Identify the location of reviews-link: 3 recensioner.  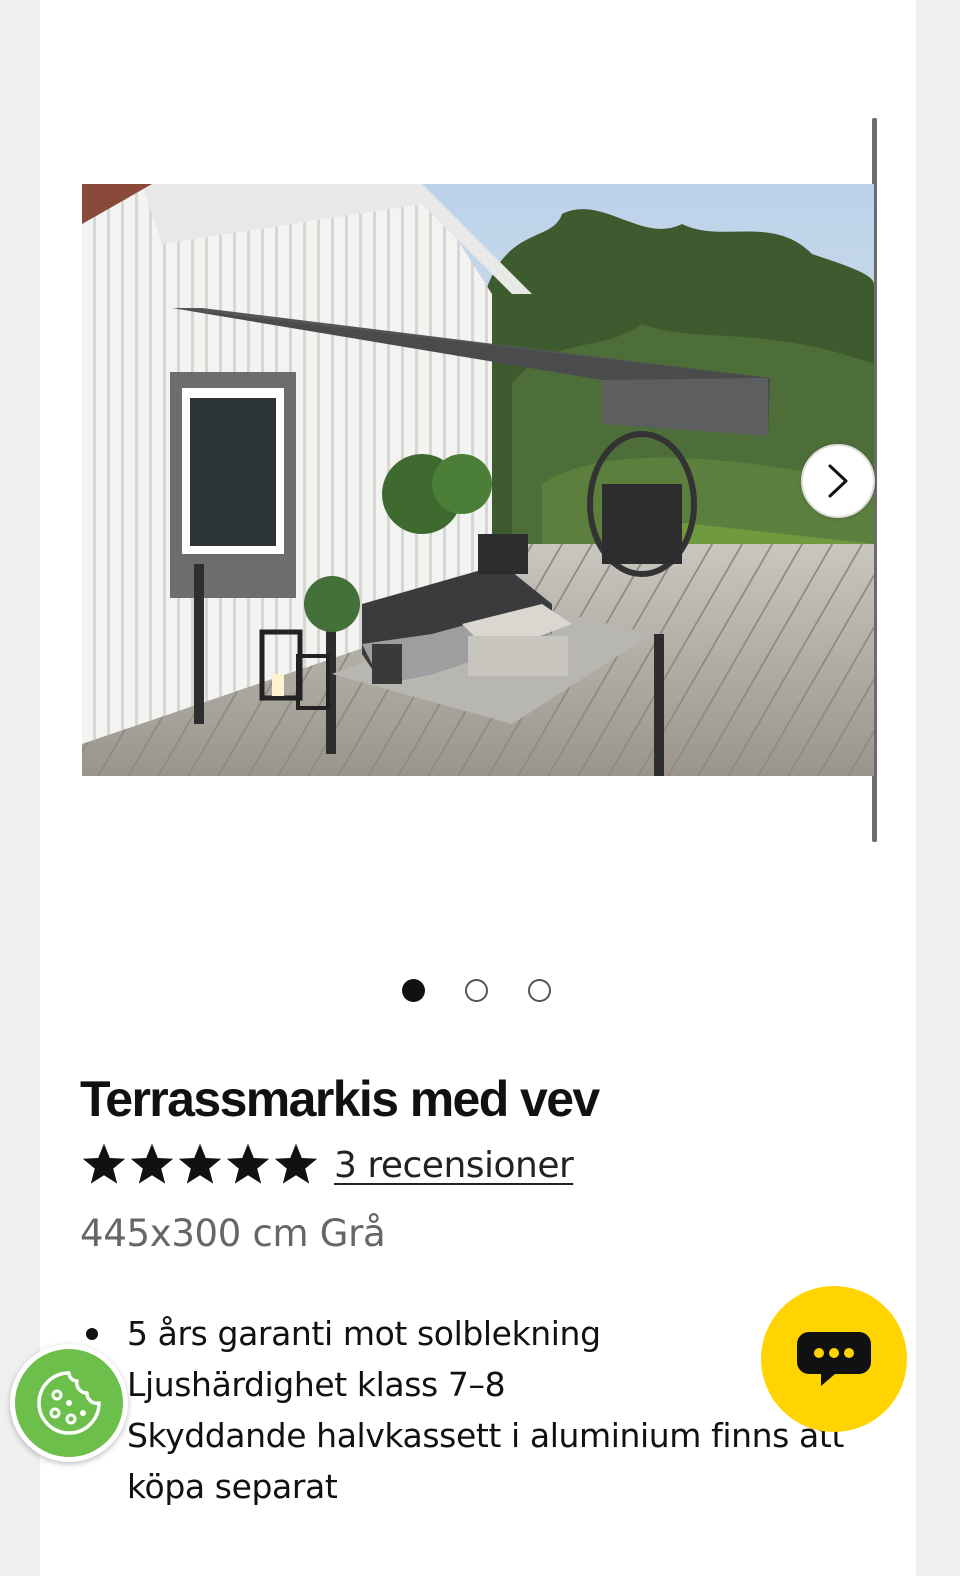
(454, 1165).